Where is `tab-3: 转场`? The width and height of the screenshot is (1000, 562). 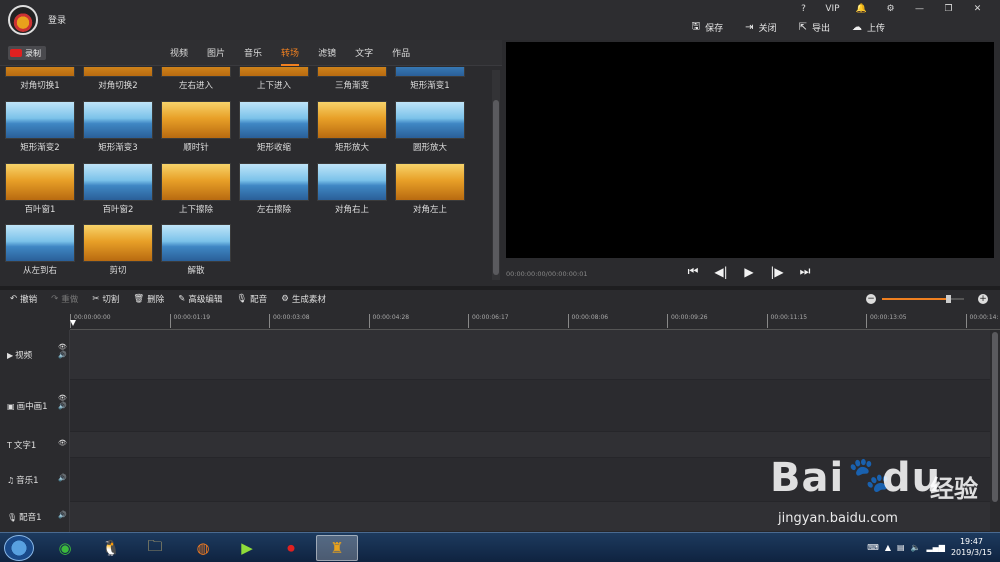
tab-3: 转场 is located at coordinates (290, 56).